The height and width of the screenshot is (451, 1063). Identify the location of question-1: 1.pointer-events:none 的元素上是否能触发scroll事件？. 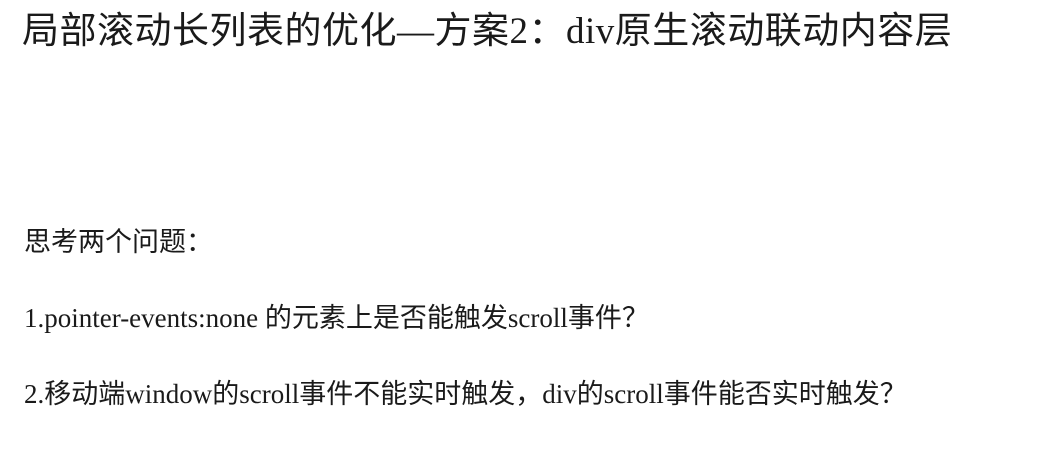
(336, 318).